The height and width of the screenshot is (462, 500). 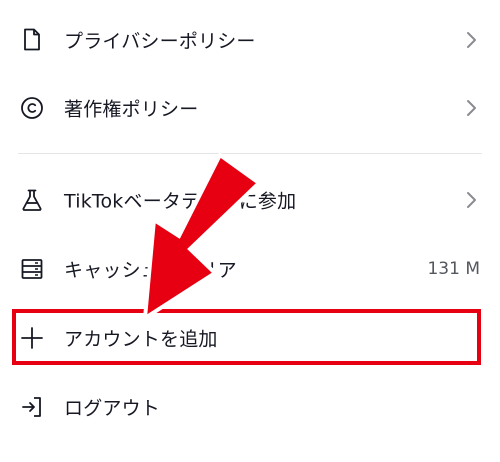 I want to click on menu-item-label: プライバシーポリシー, so click(x=160, y=41).